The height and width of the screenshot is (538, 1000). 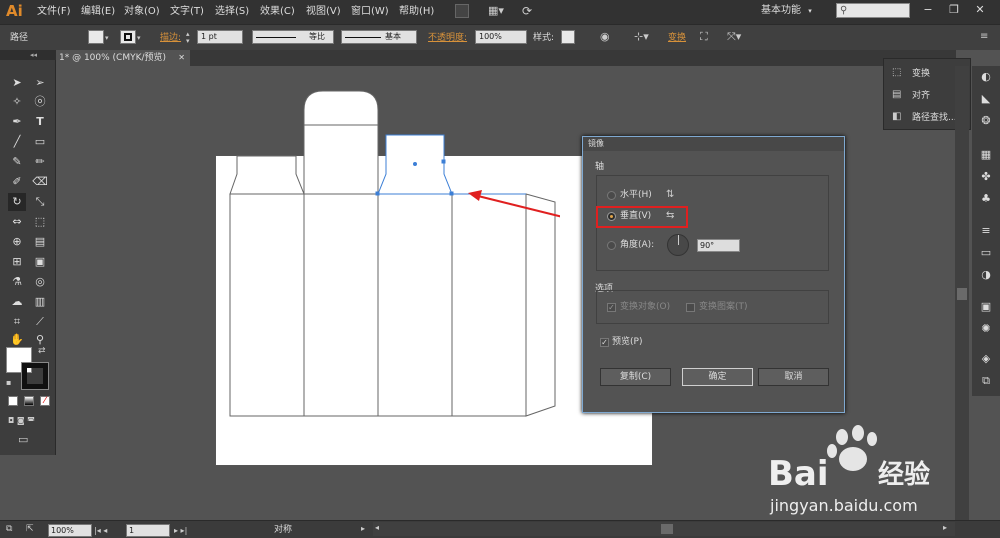 What do you see at coordinates (540, 305) in the screenshot?
I see `glue-flap` at bounding box center [540, 305].